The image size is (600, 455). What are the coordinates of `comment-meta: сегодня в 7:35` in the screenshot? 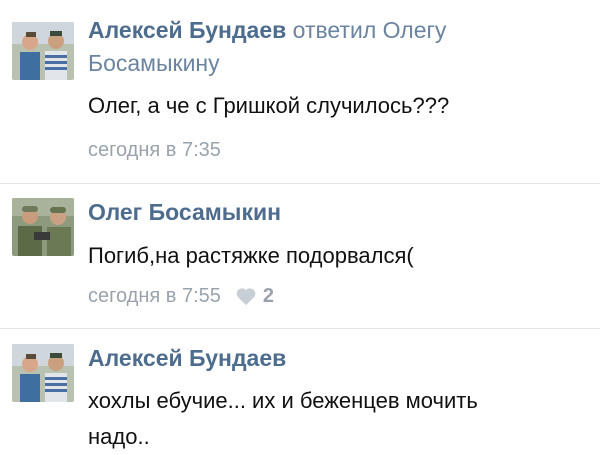 It's located at (154, 150).